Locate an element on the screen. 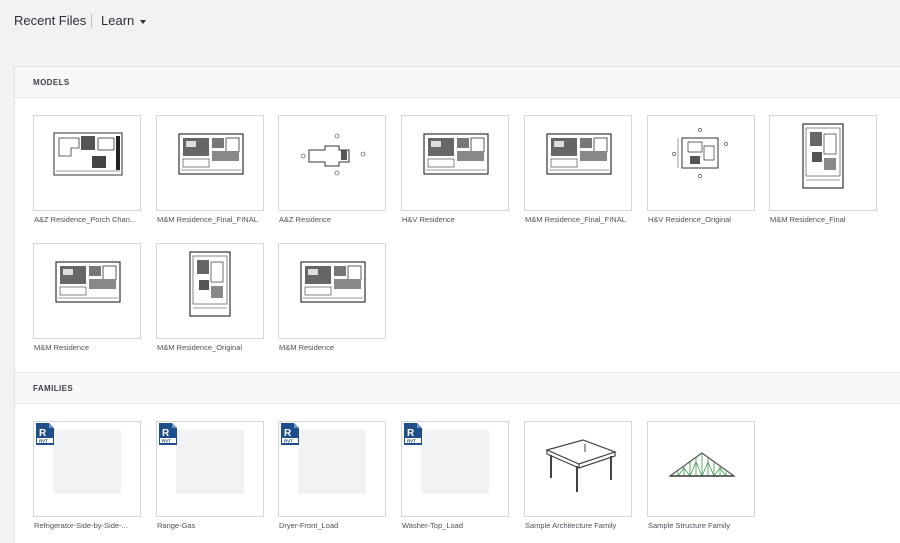  file-name-label: H&V Residence is located at coordinates (458, 219).